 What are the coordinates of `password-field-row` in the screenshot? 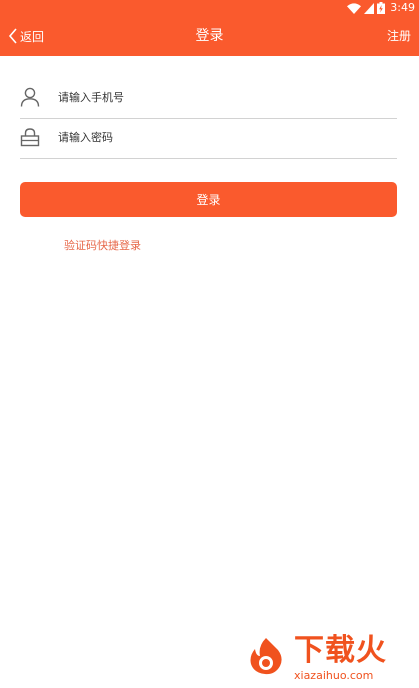 It's located at (208, 138).